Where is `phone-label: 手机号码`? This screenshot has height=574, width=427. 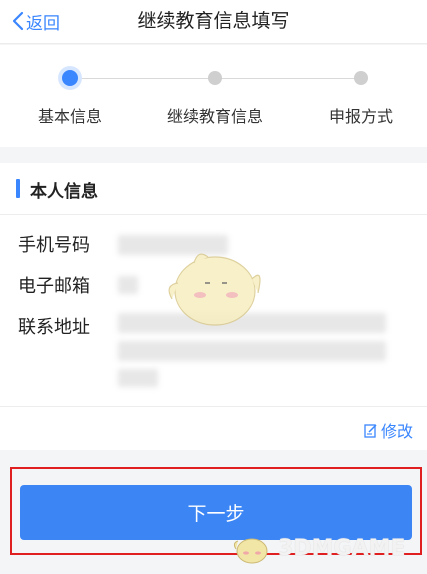
phone-label: 手机号码 is located at coordinates (54, 245).